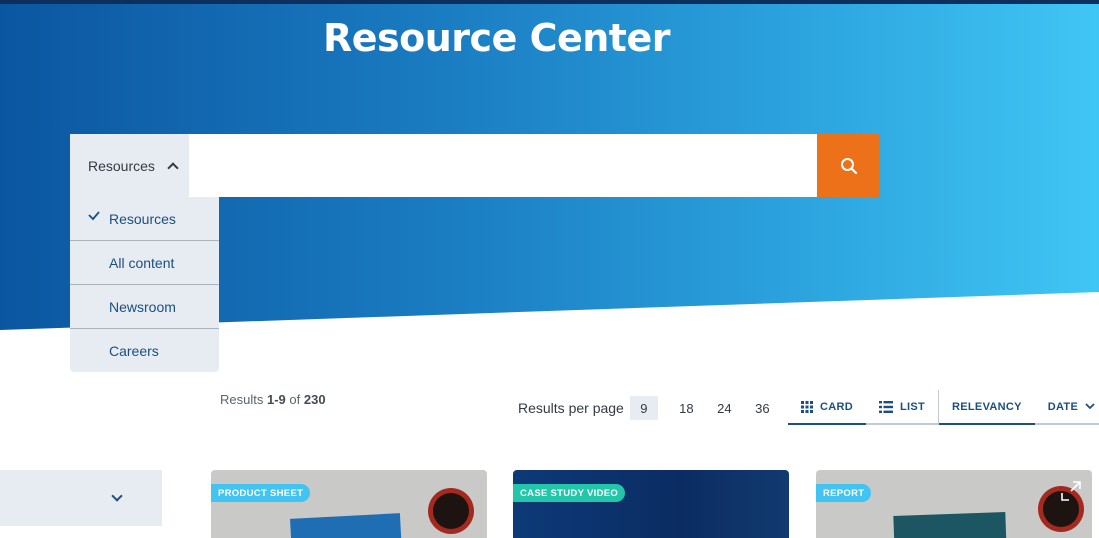 The image size is (1099, 538). Describe the element at coordinates (94, 216) in the screenshot. I see `checkmark-icon` at that location.